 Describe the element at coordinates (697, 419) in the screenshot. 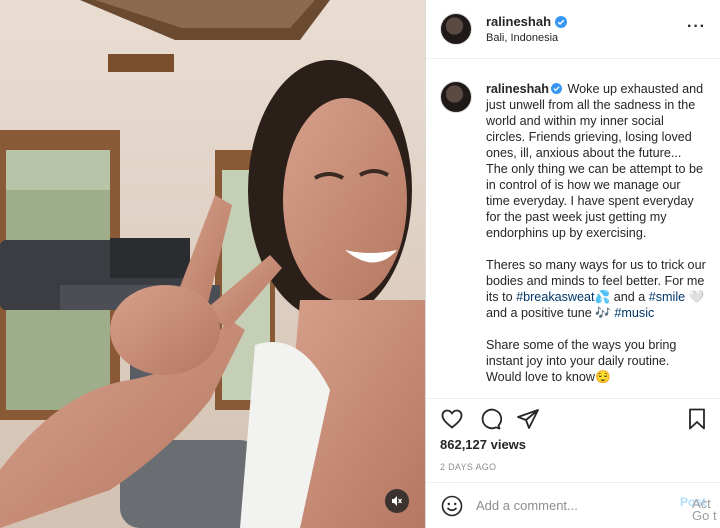

I see `bookmark-icon` at that location.